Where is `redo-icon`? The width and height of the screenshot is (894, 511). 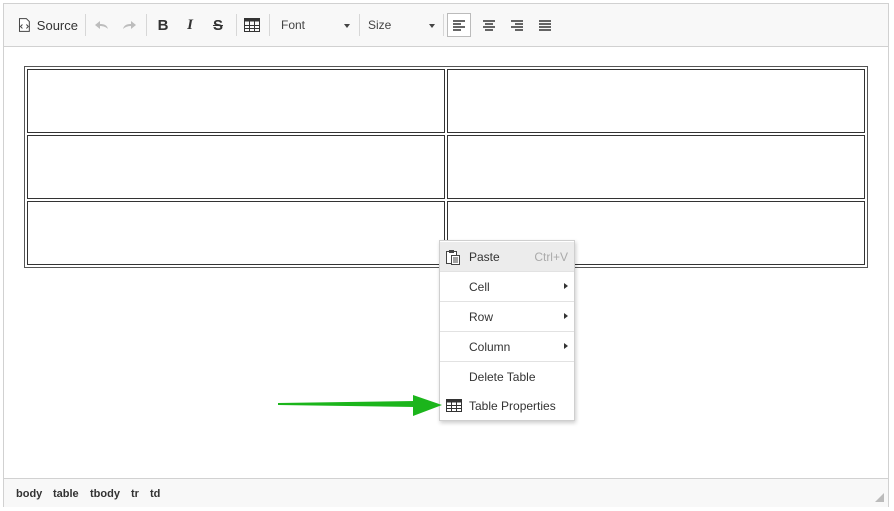 redo-icon is located at coordinates (129, 25).